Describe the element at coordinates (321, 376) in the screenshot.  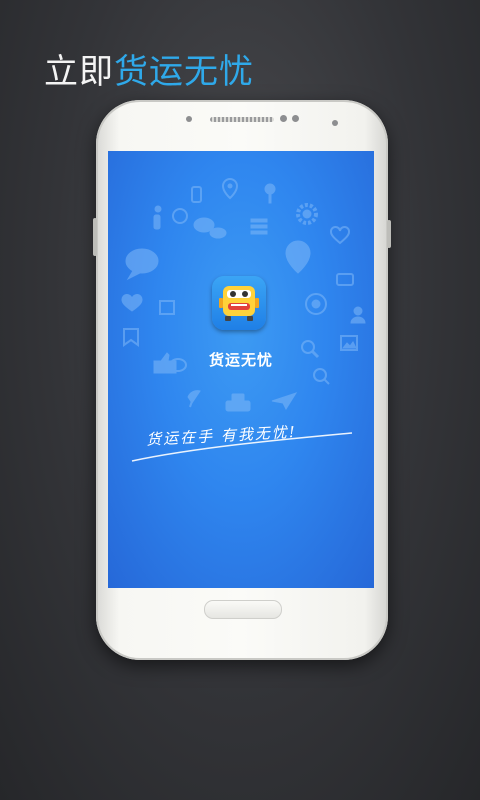
I see `zoom-in-icon` at that location.